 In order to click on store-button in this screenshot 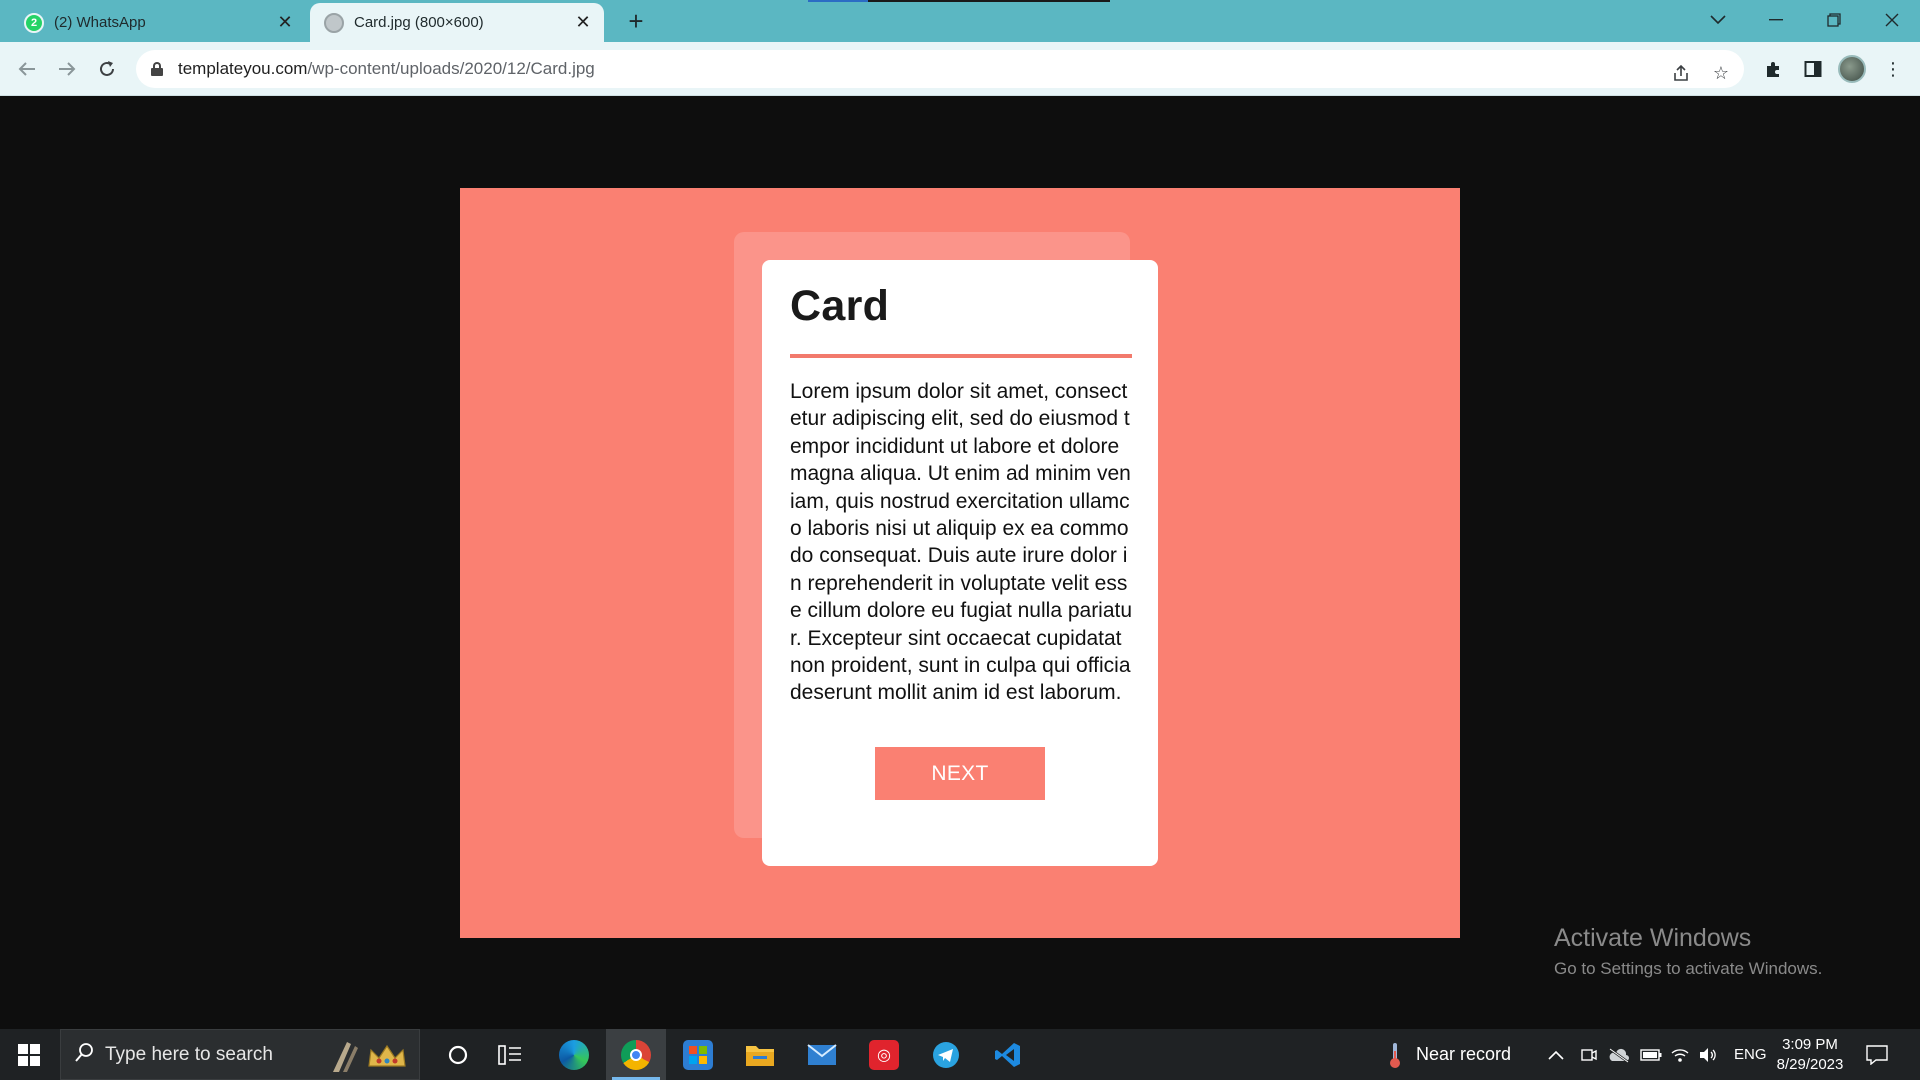, I will do `click(698, 1054)`.